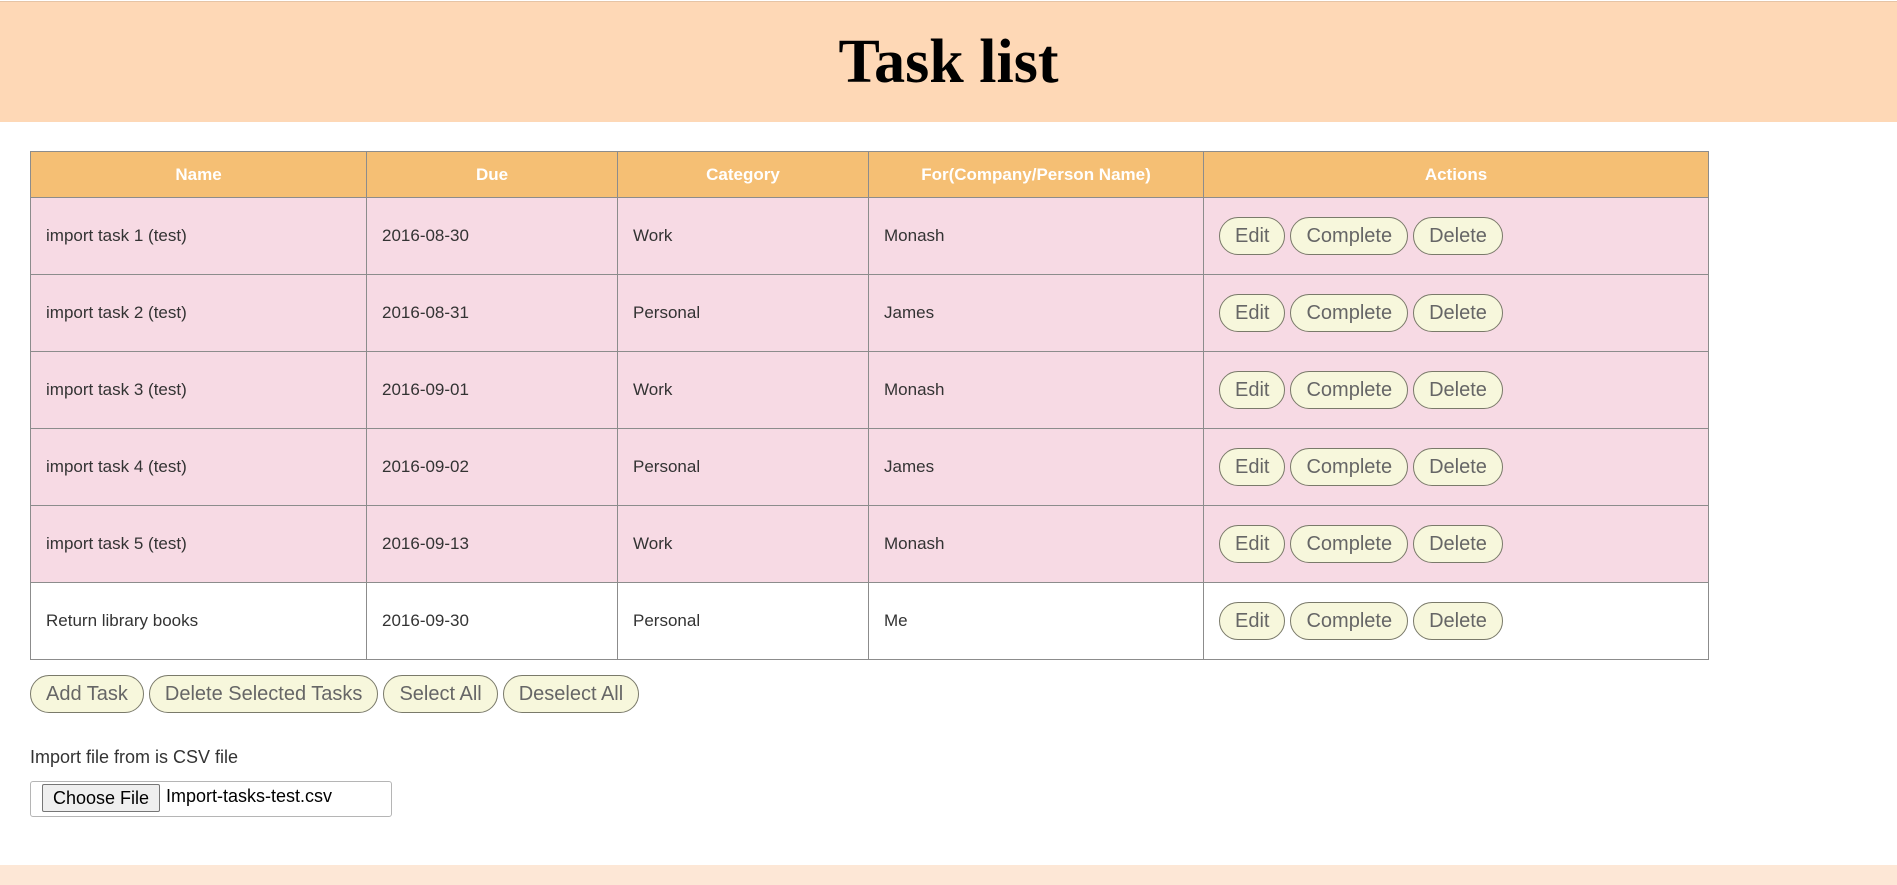  I want to click on column-header-actions: Actions, so click(1456, 174).